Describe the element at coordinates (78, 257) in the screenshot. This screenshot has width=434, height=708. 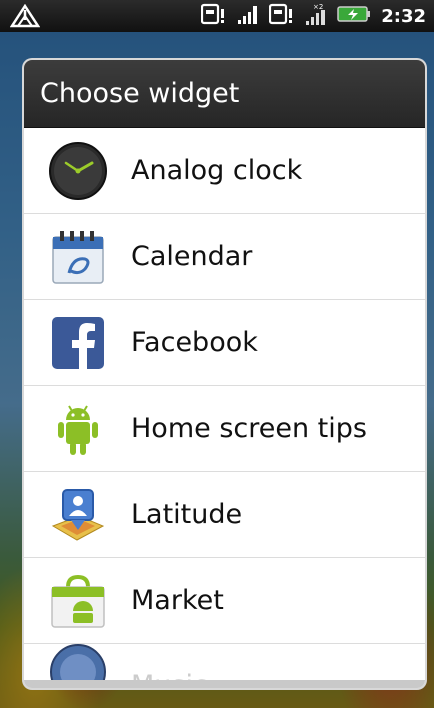
I see `calendar-icon` at that location.